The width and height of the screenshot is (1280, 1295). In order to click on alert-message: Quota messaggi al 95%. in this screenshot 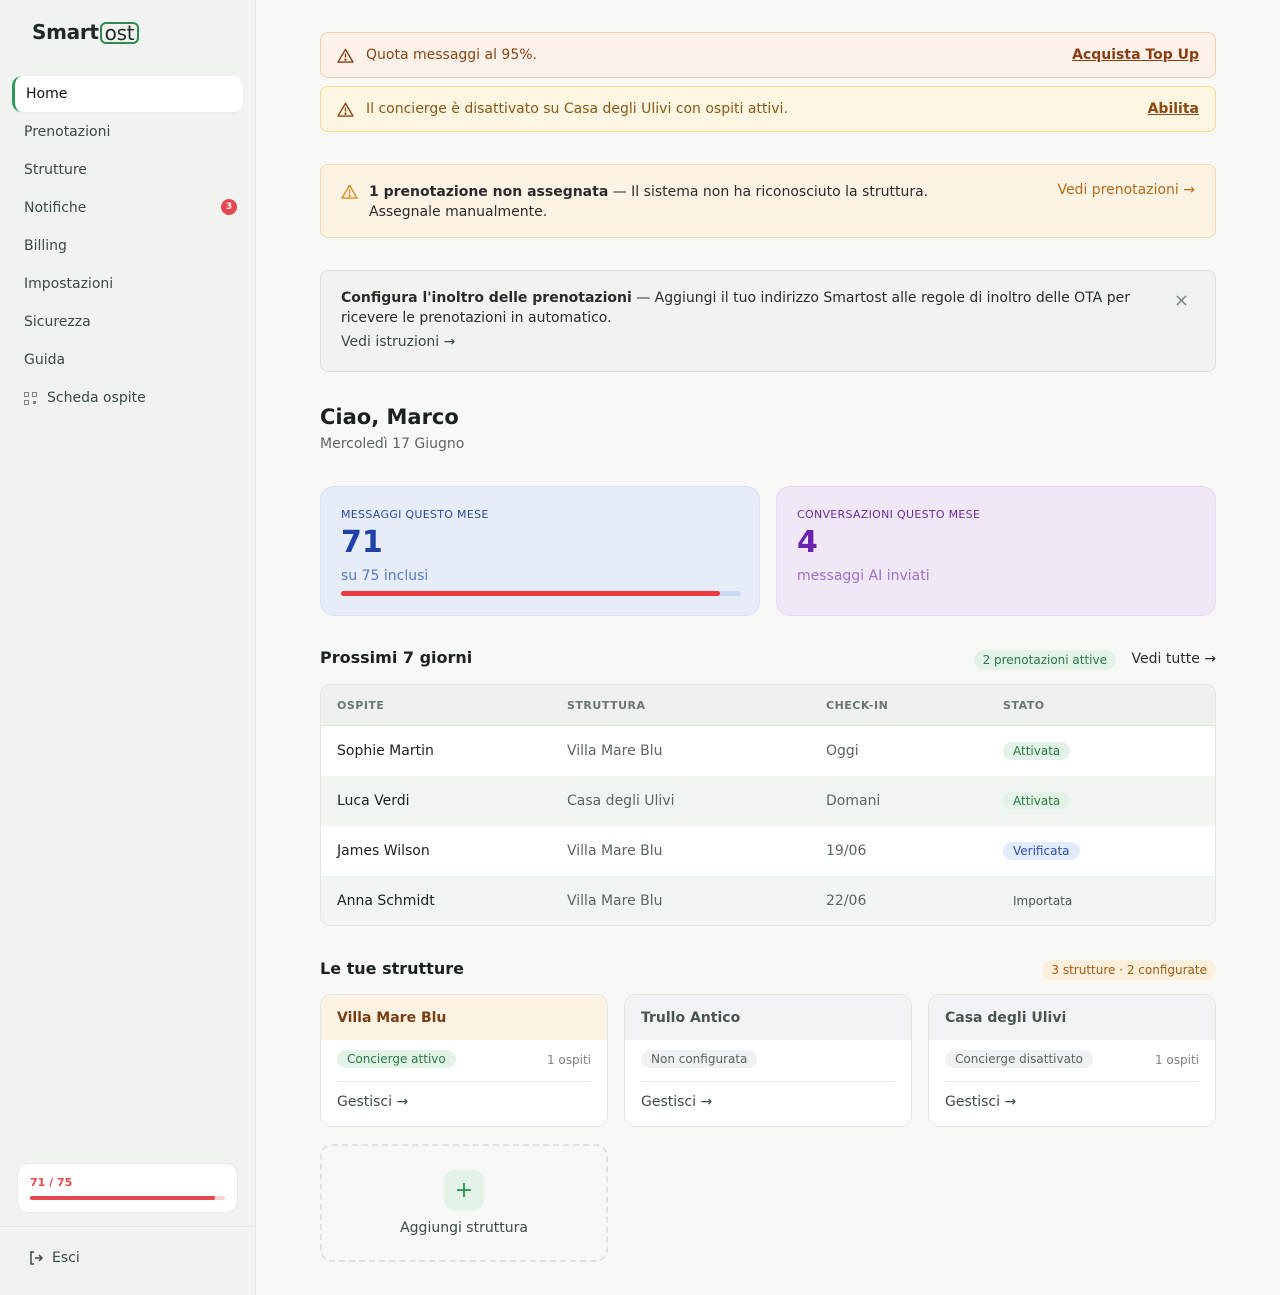, I will do `click(451, 55)`.